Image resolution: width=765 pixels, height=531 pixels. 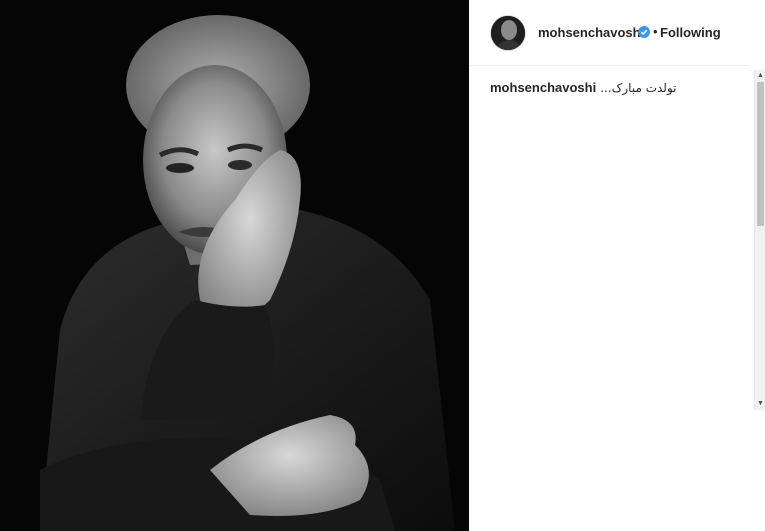 I want to click on scroll-up-arrow-icon: ▲, so click(x=760, y=76).